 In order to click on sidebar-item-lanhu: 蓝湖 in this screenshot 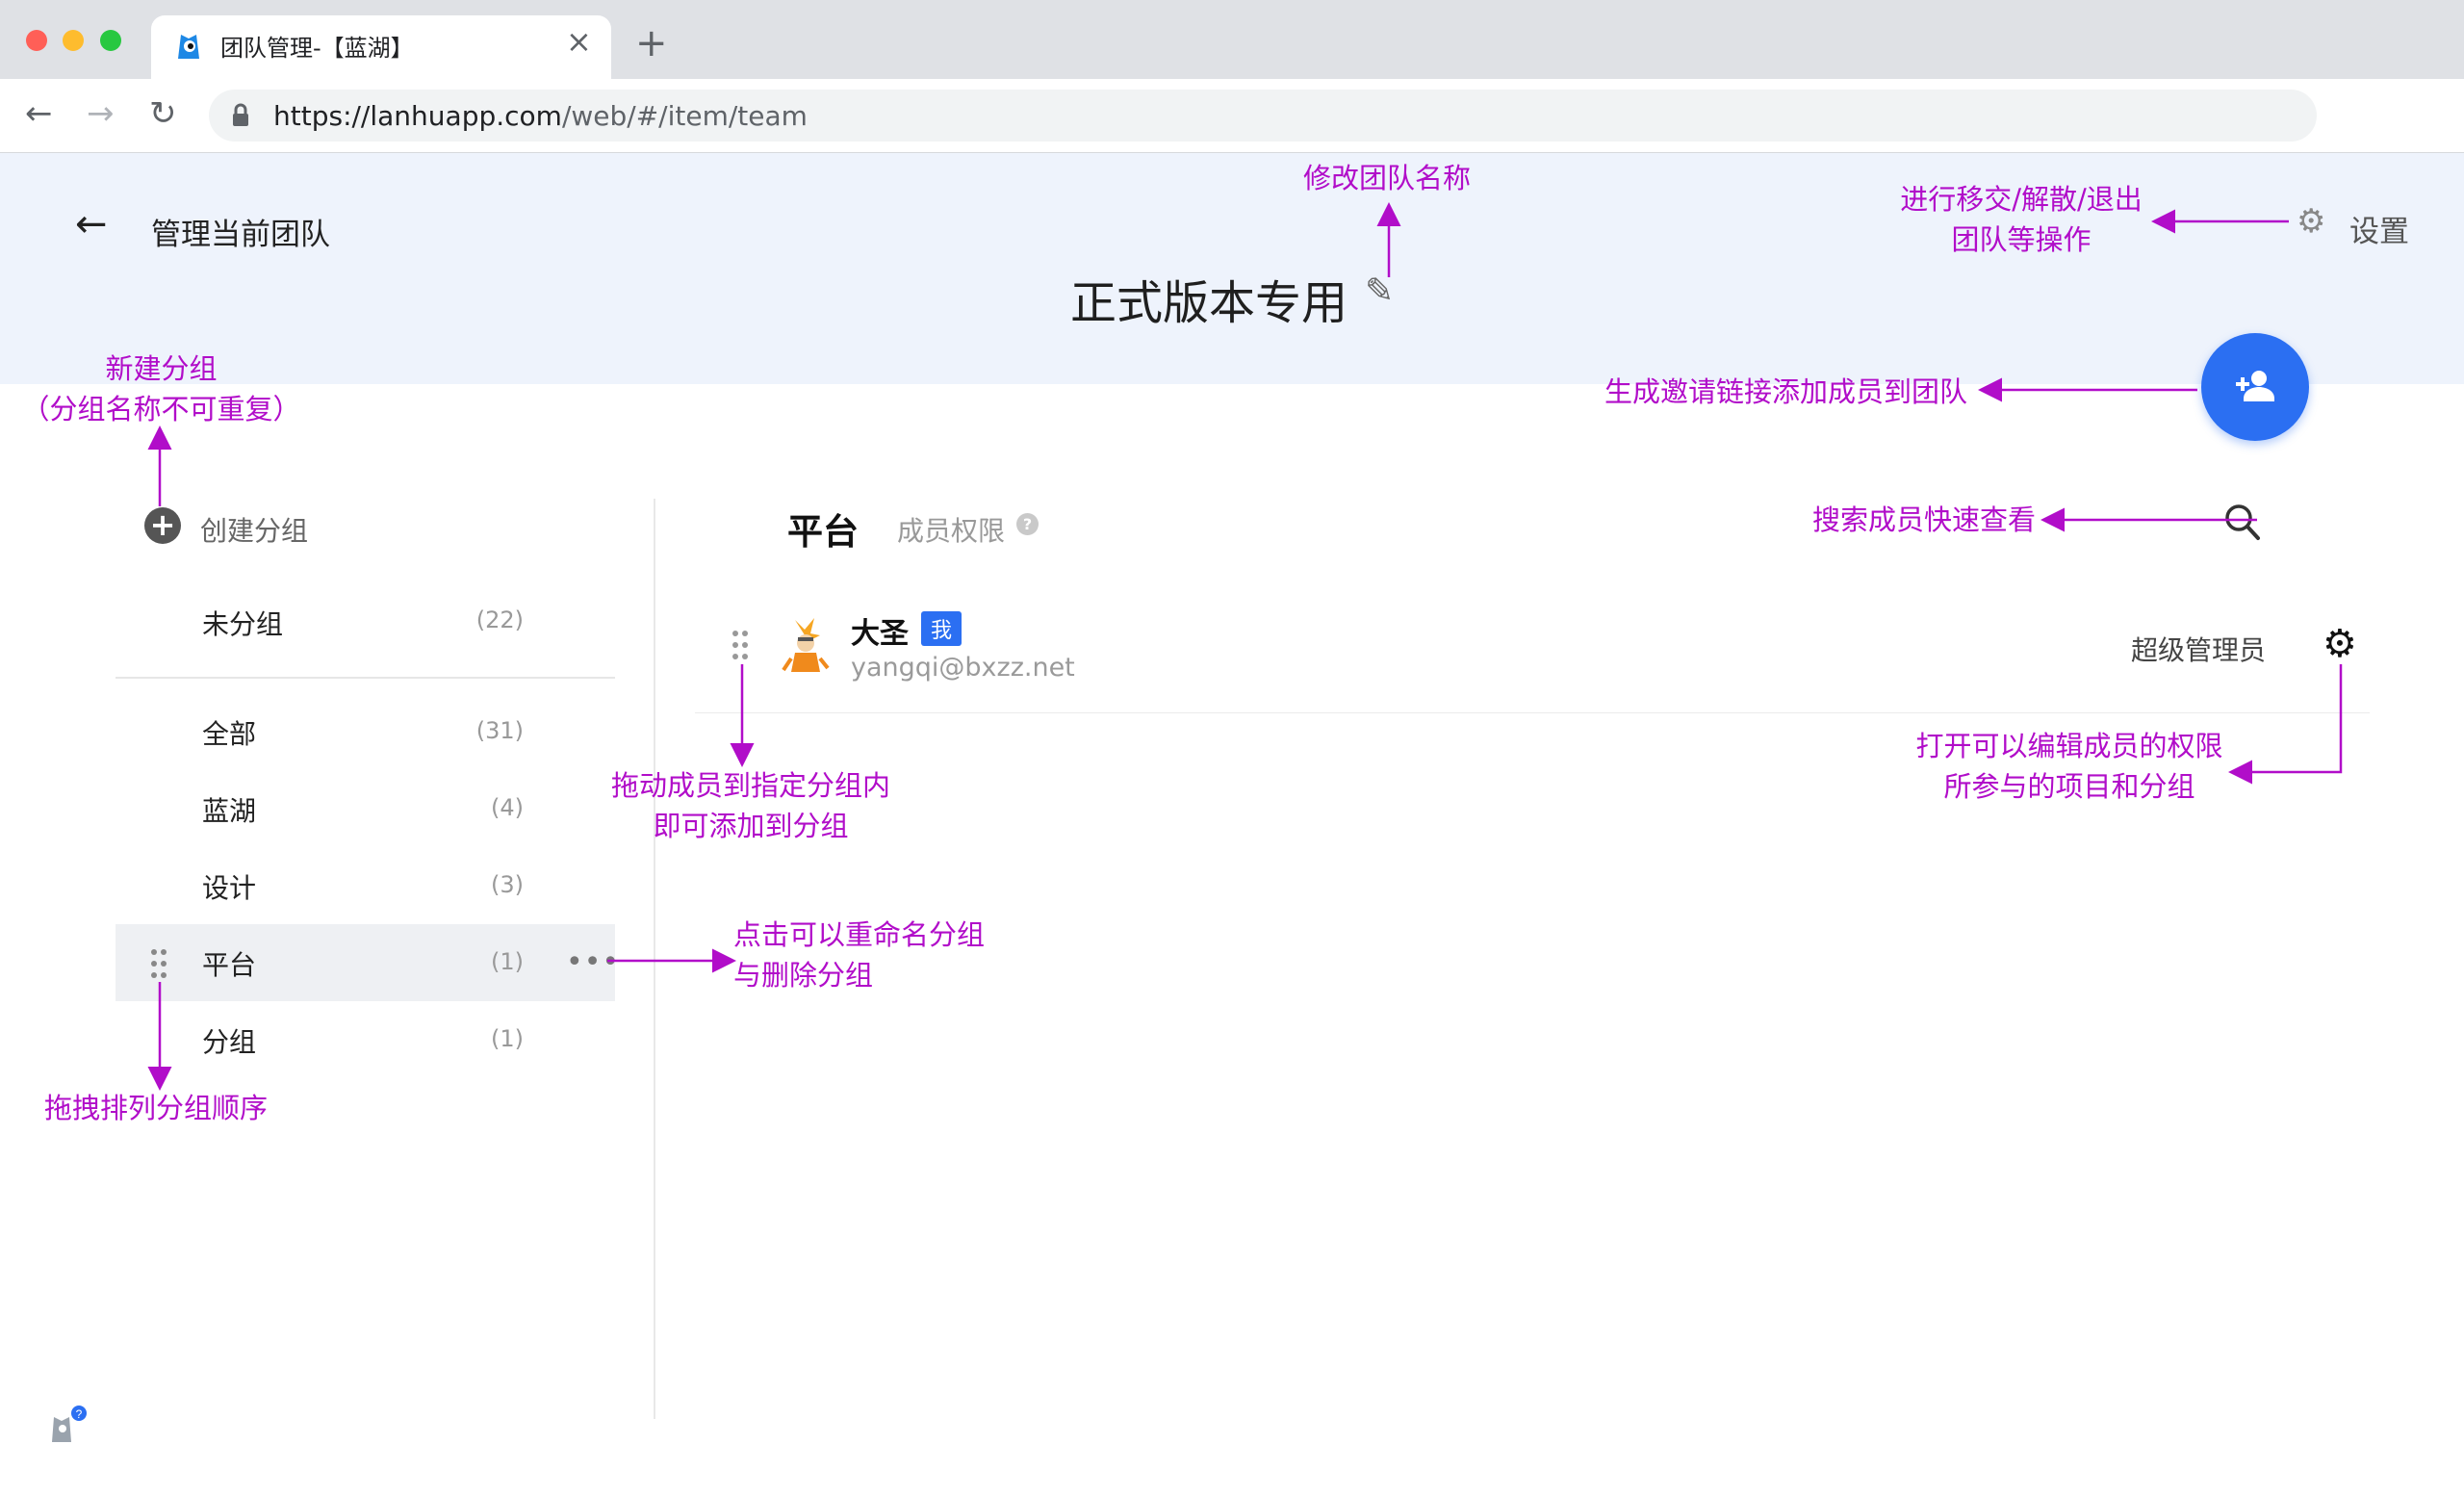, I will do `click(229, 809)`.